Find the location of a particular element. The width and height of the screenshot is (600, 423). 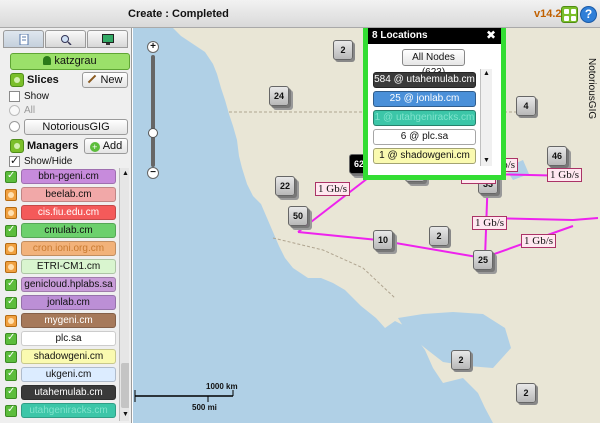

location-item: 25 @ jonlab.cm is located at coordinates (424, 99).